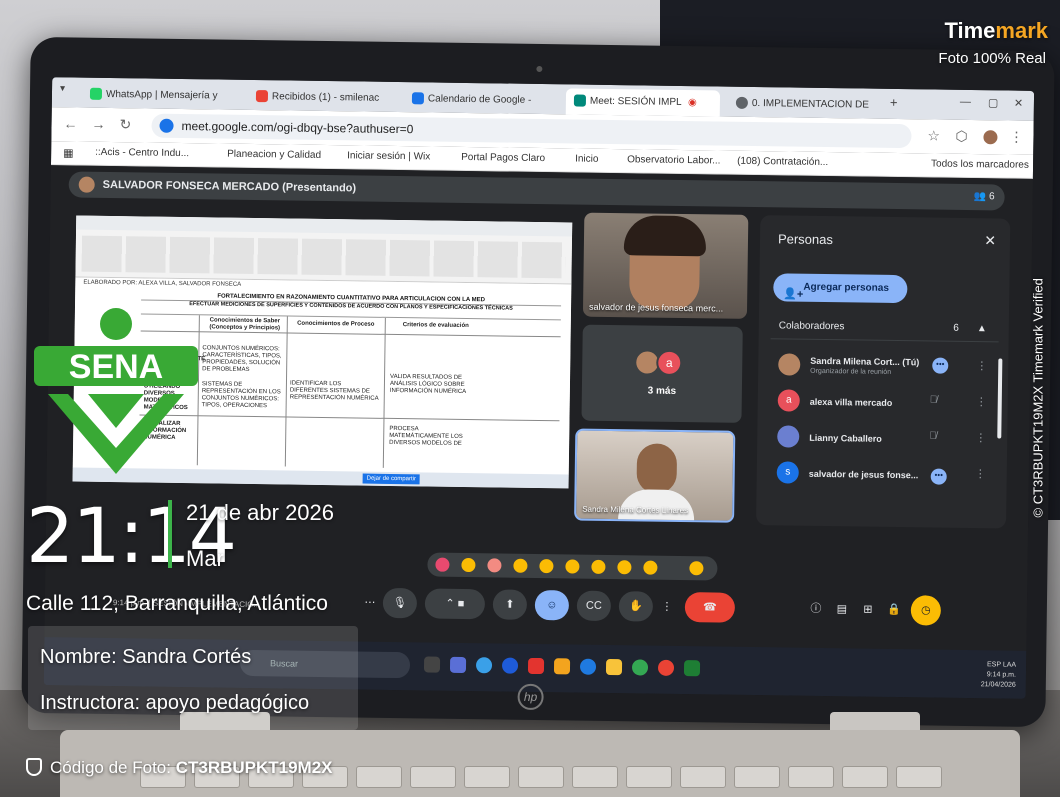  I want to click on timer-icon: ◷, so click(926, 610).